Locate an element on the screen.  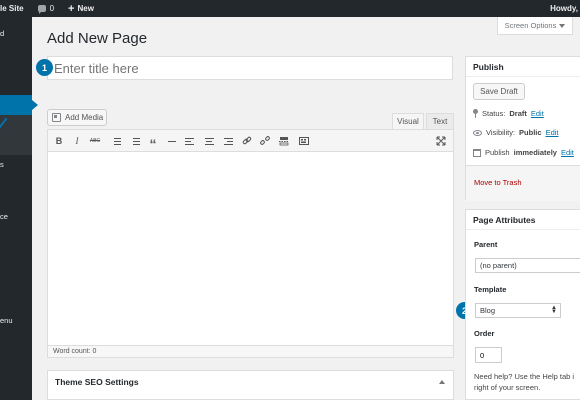
admin-menu: d s ce enu is located at coordinates (19, 208).